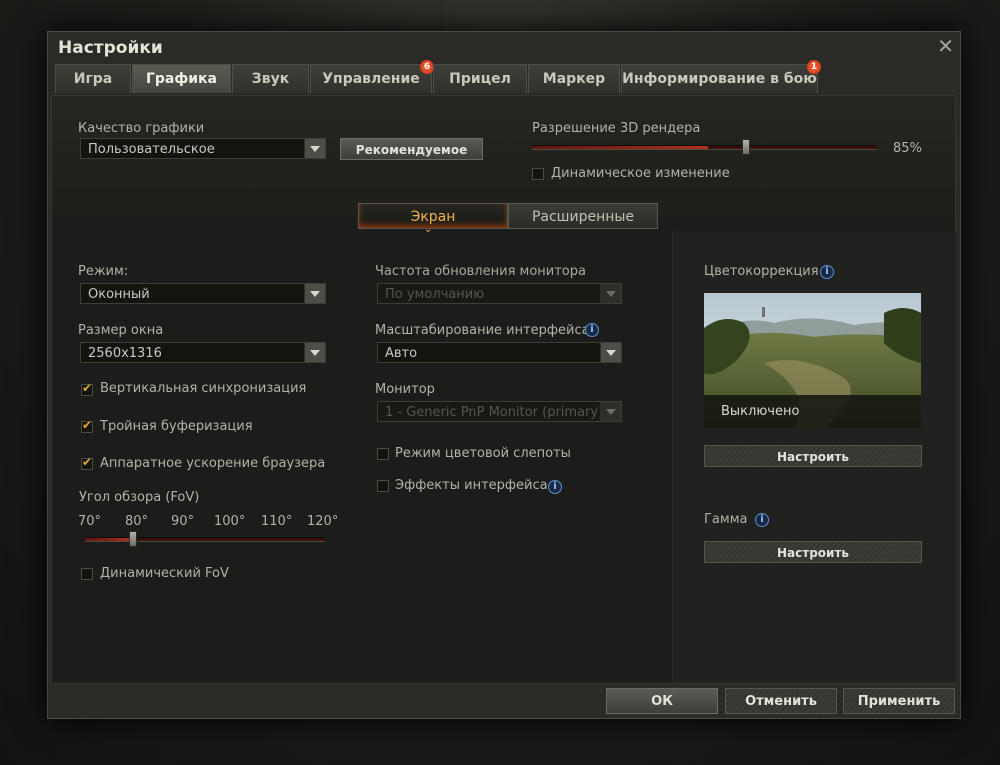  Describe the element at coordinates (87, 574) in the screenshot. I see `dynamic-fov-checkbox` at that location.